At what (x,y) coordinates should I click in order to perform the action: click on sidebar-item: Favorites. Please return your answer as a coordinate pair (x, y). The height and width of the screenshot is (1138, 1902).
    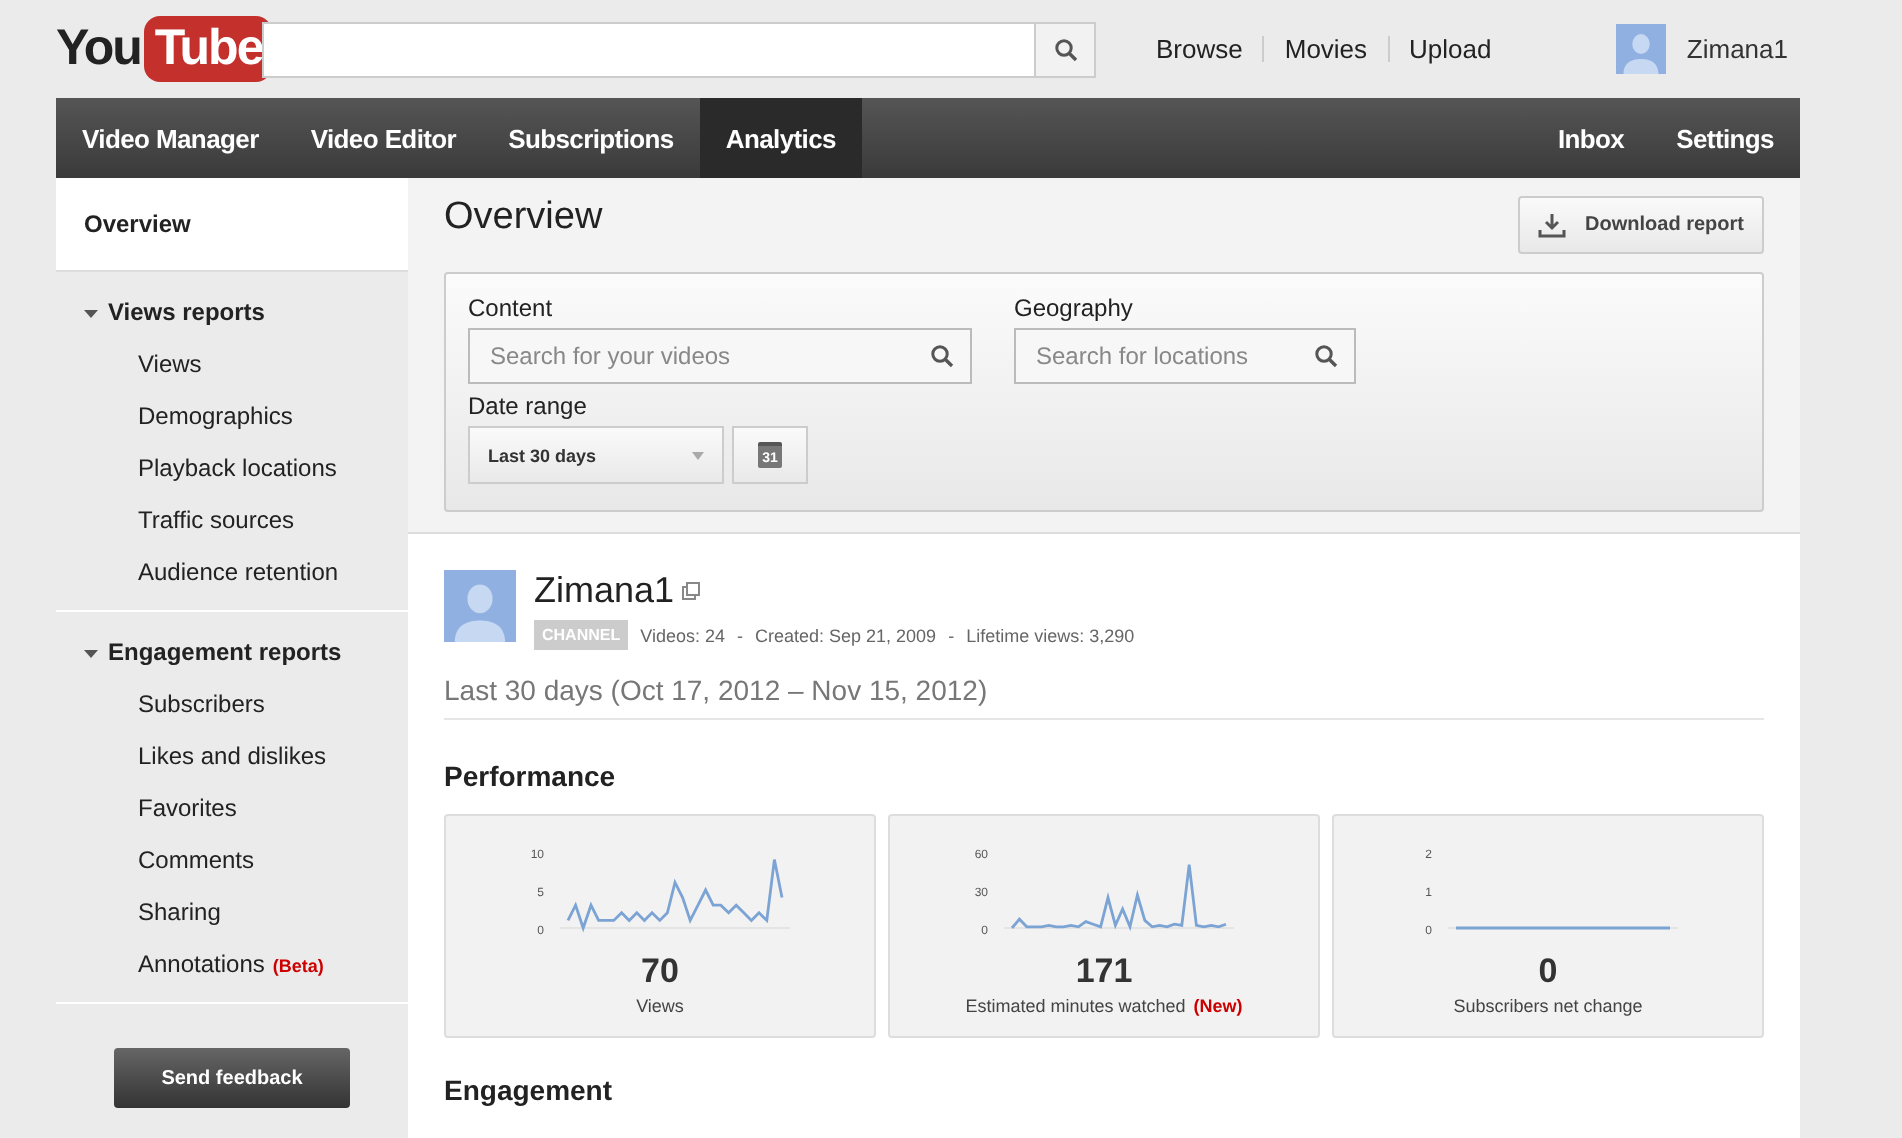
    Looking at the image, I should click on (232, 808).